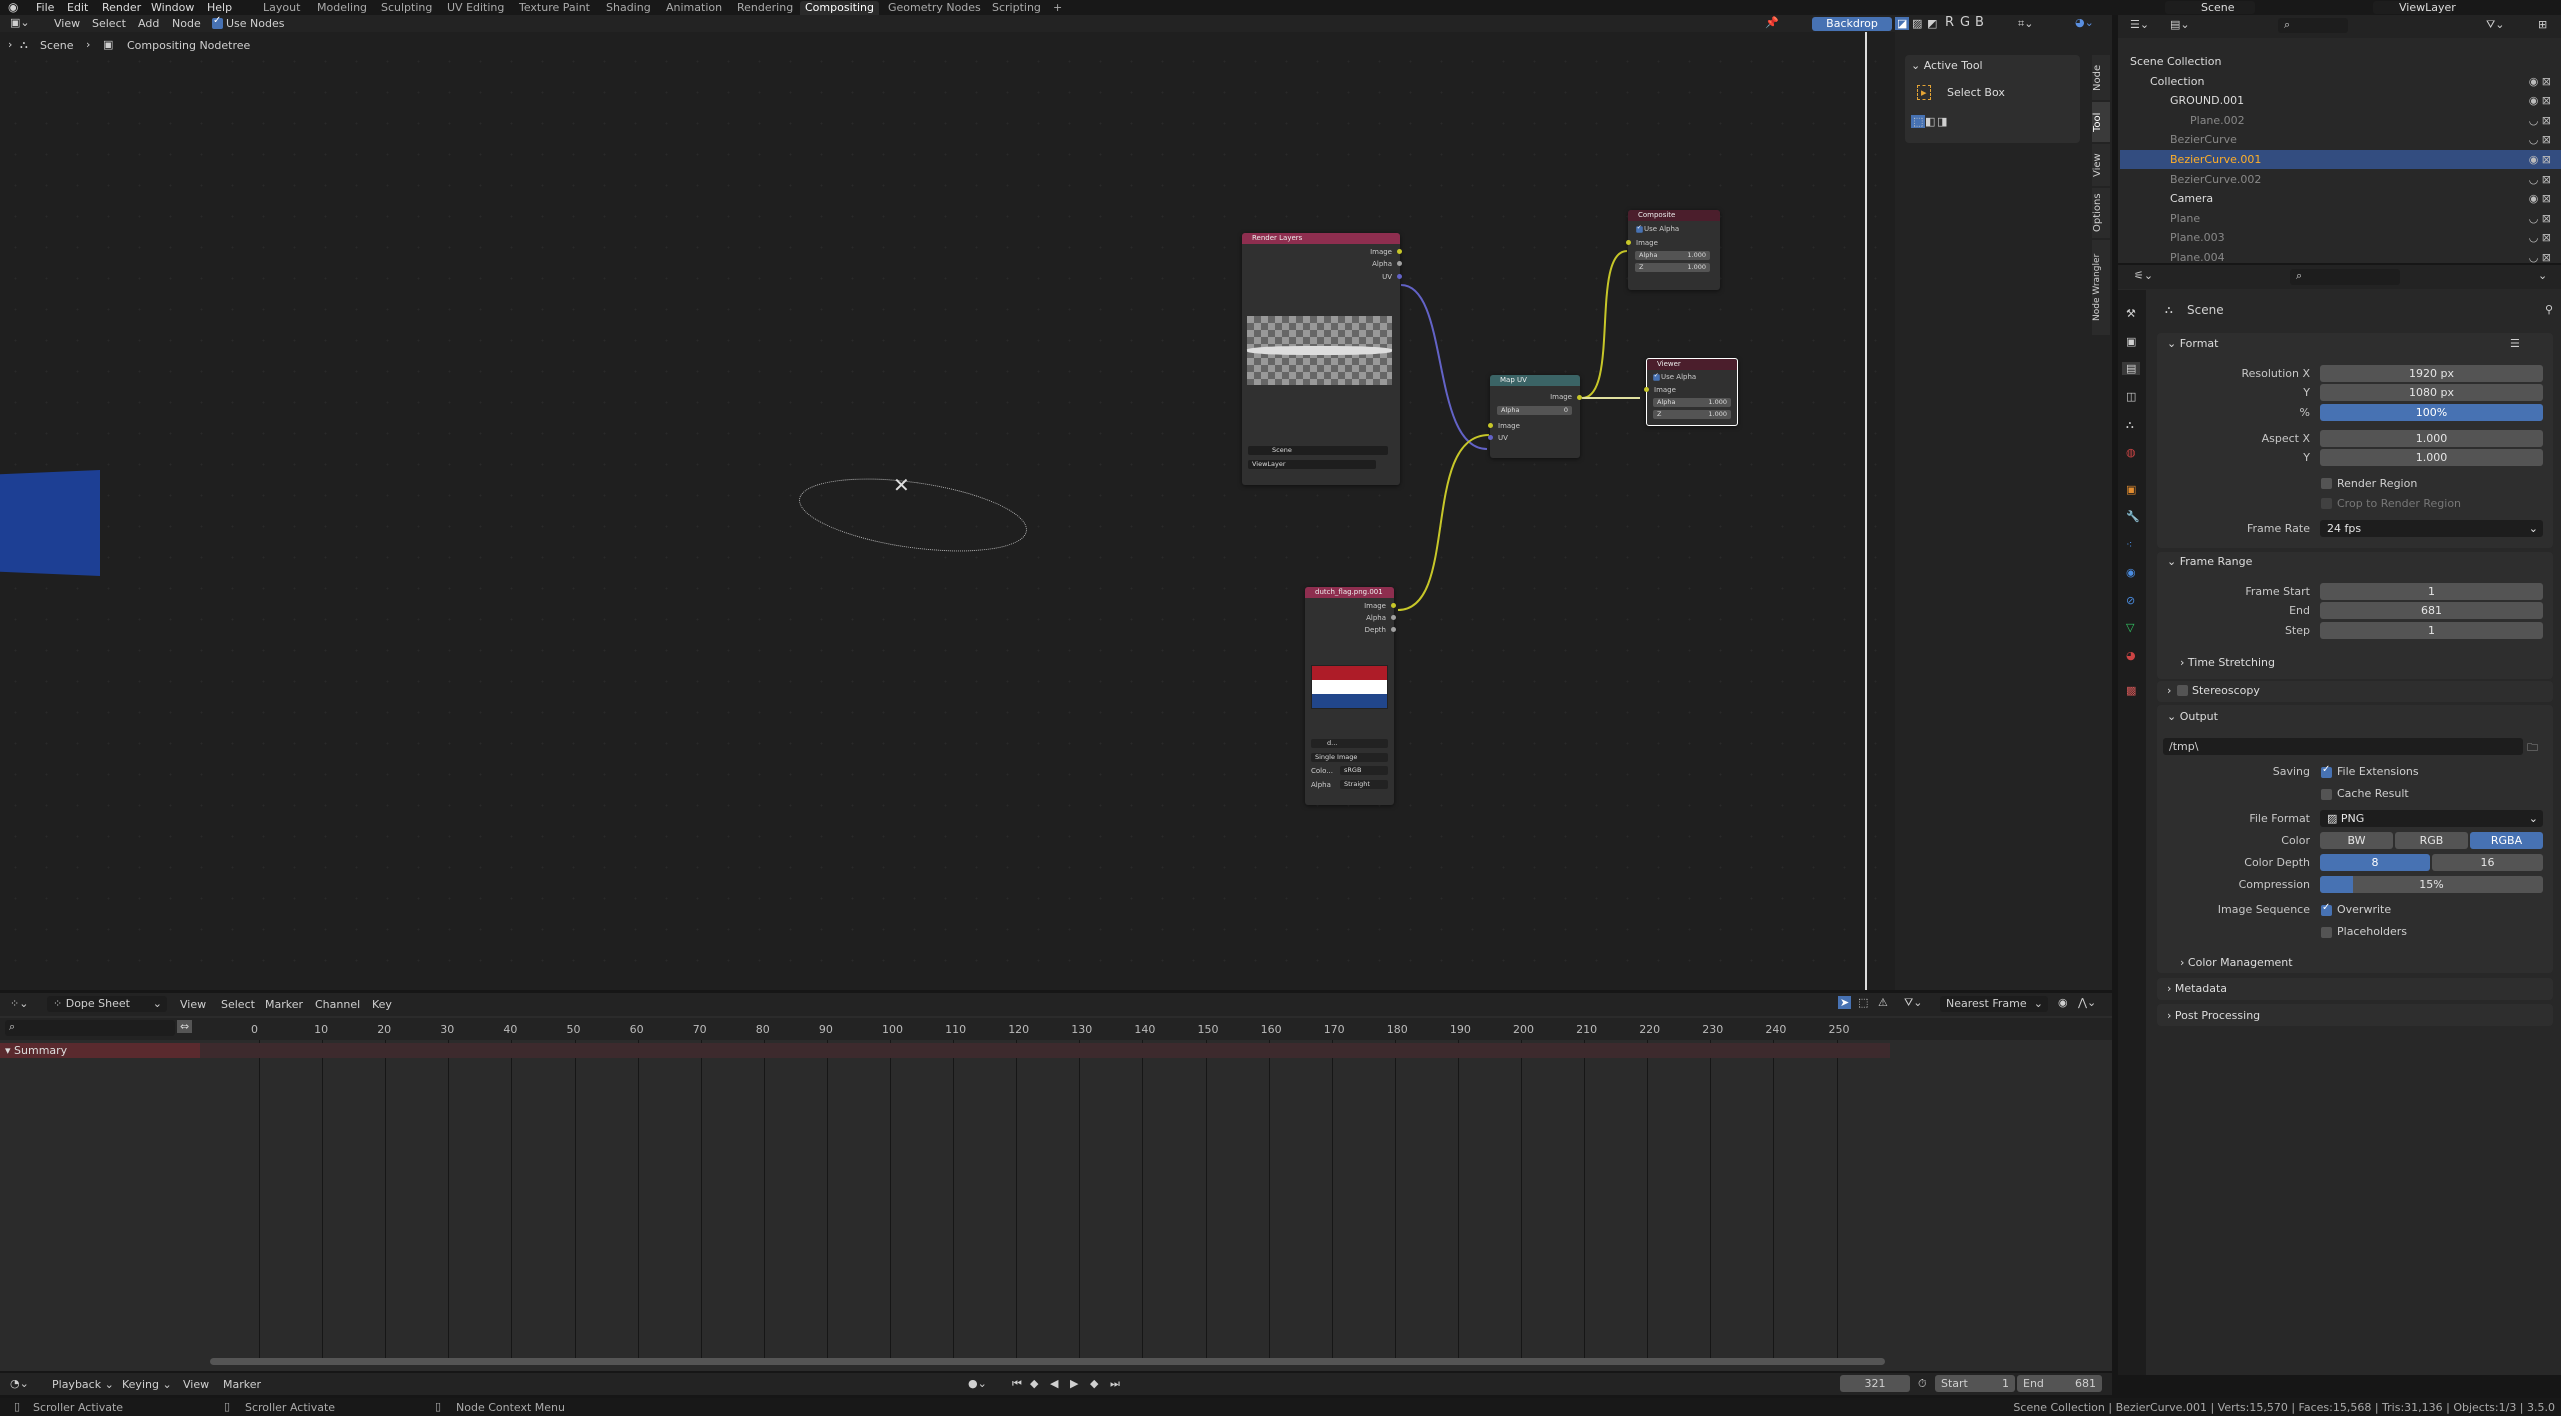  What do you see at coordinates (2495, 25) in the screenshot?
I see `filter-icon: ⛛⌄` at bounding box center [2495, 25].